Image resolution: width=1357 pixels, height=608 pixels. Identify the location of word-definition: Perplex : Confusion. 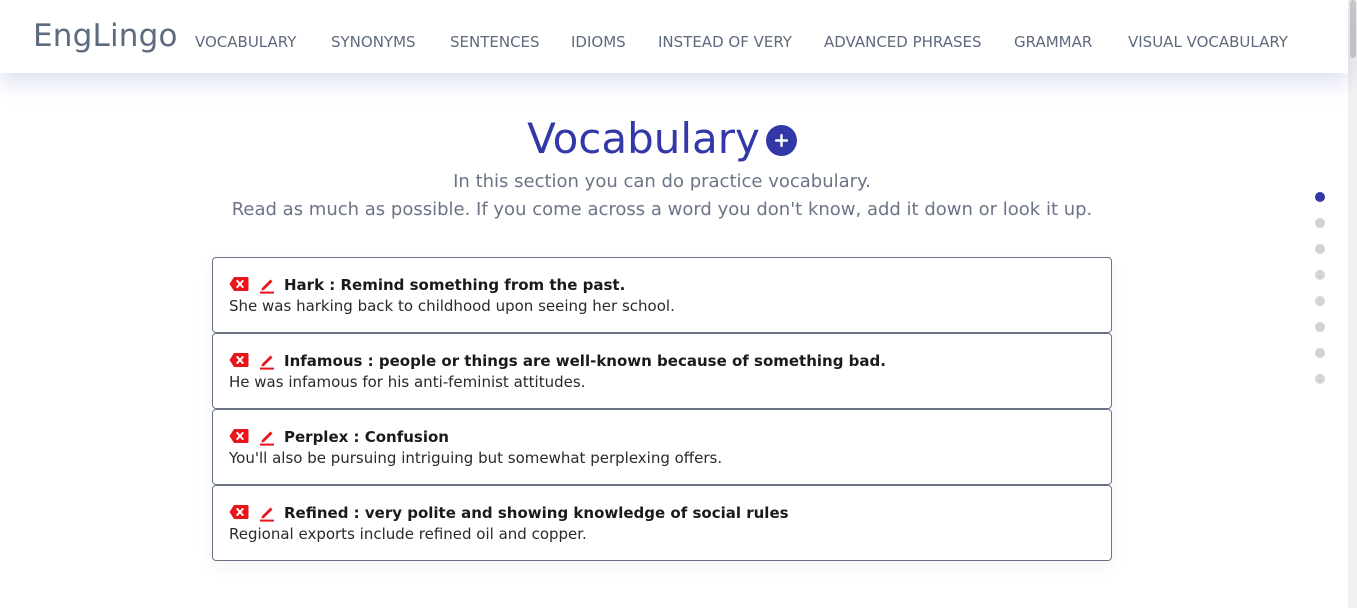
(366, 437).